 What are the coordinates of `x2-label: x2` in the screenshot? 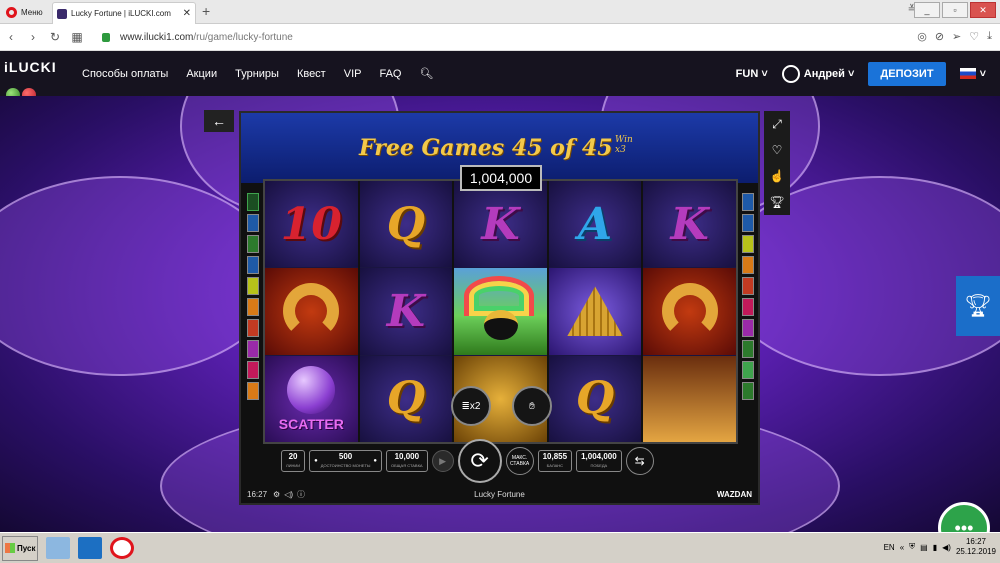 It's located at (475, 406).